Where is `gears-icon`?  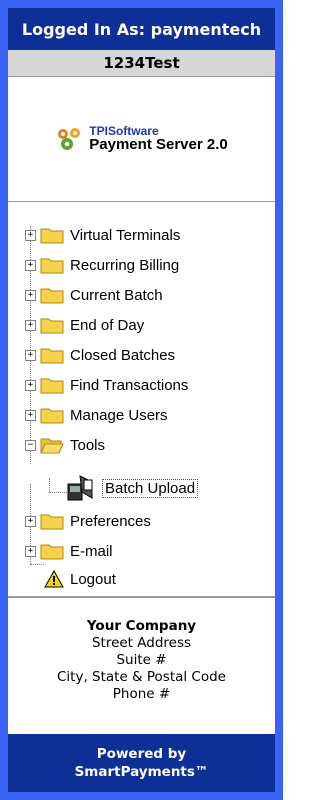
gears-icon is located at coordinates (69, 139).